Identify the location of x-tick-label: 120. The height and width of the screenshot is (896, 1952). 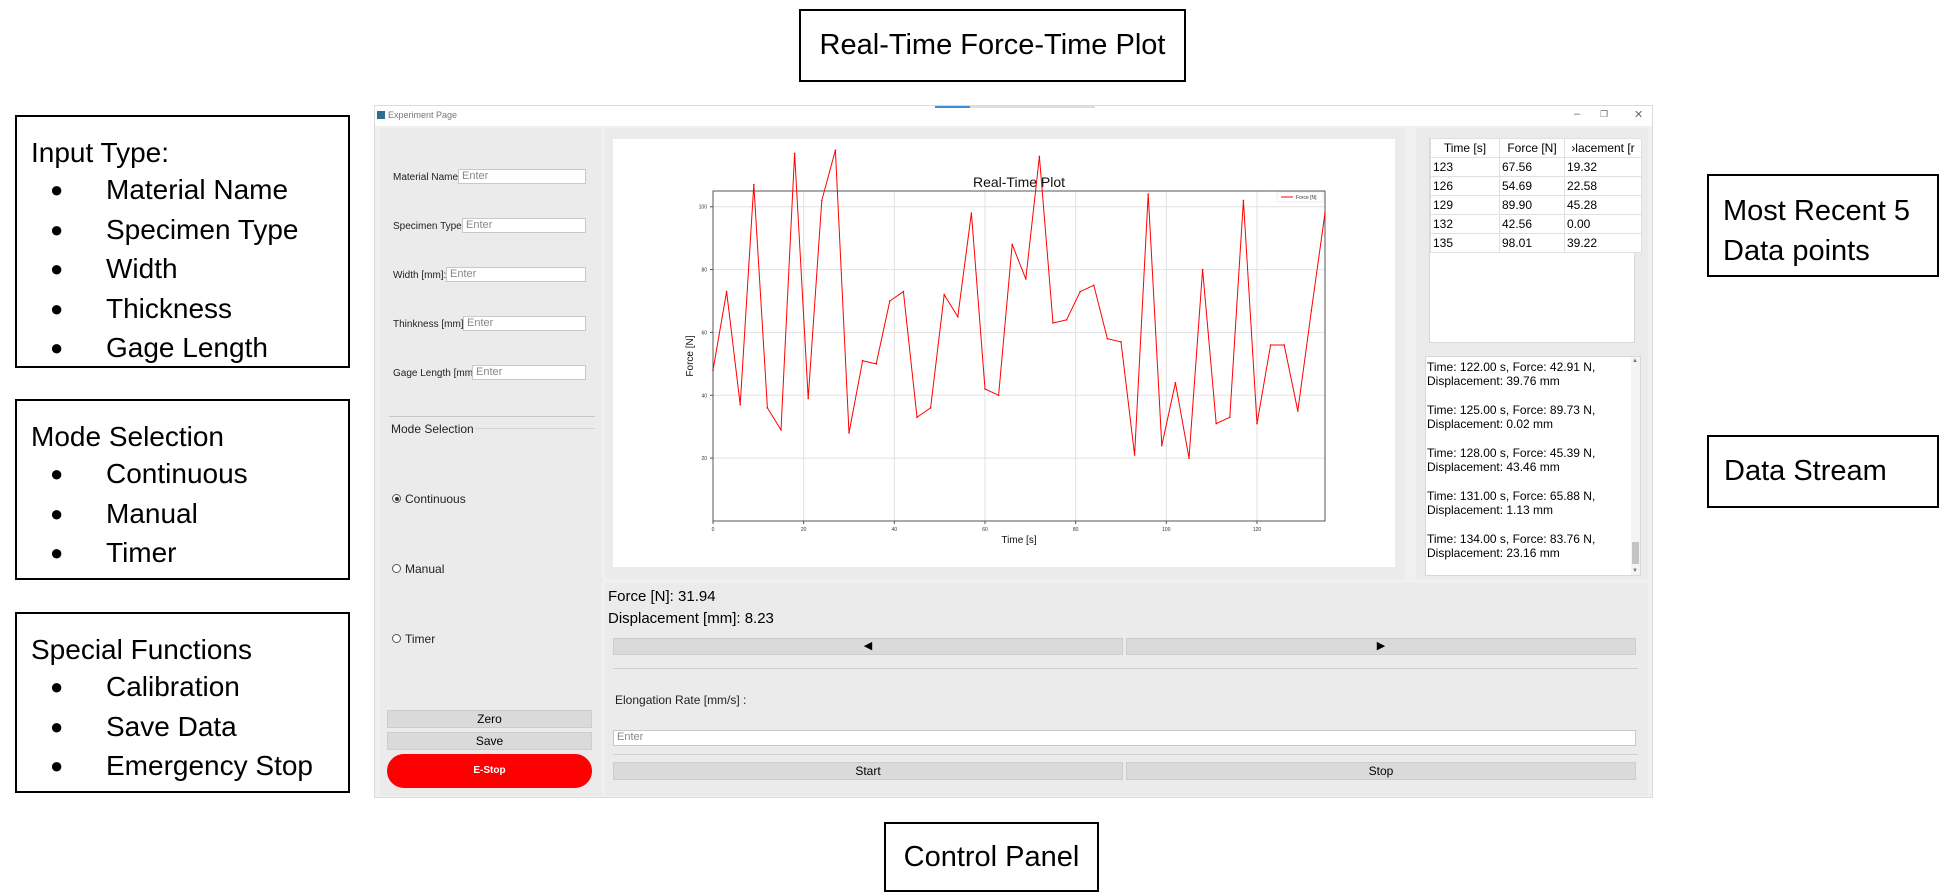
(1257, 530).